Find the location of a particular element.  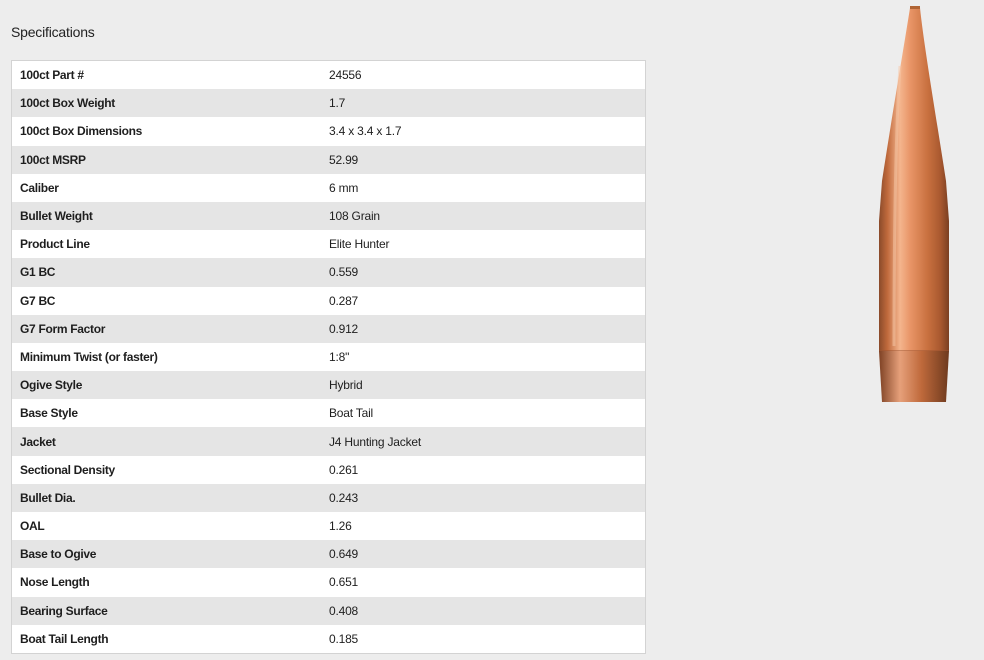

spec-value: 1.7 is located at coordinates (337, 103).